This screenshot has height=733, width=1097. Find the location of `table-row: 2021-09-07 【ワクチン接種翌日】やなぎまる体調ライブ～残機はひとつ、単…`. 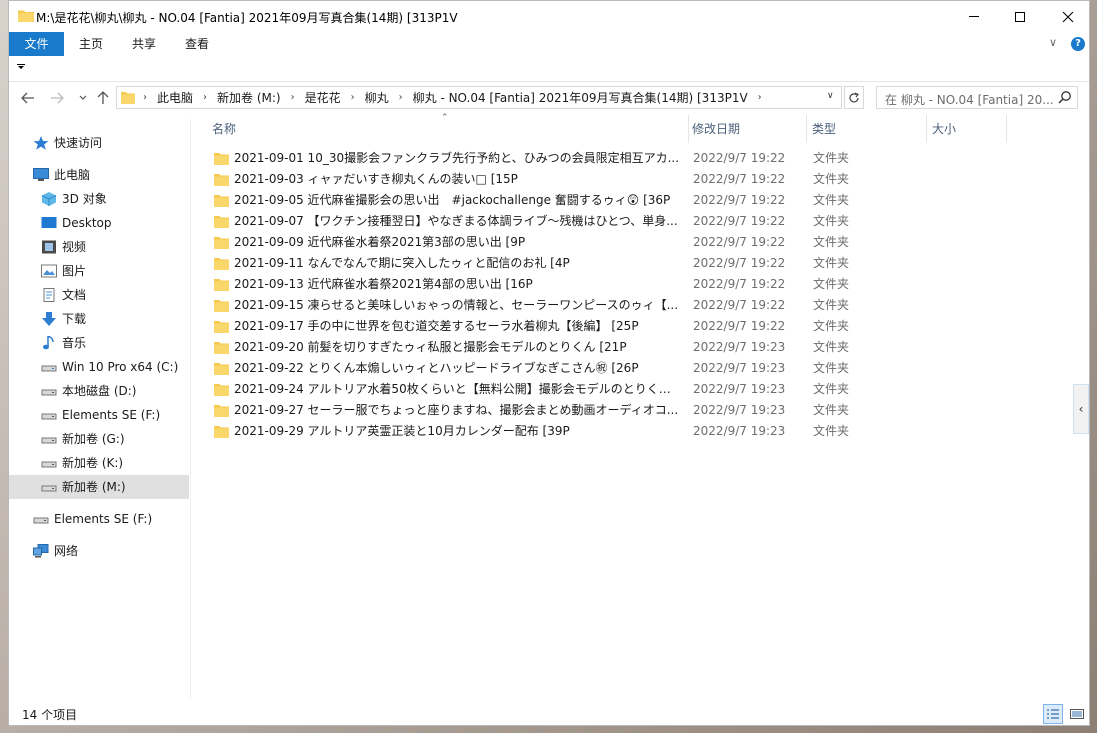

table-row: 2021-09-07 【ワクチン接種翌日】やなぎまる体調ライブ～残機はひとつ、単… is located at coordinates (542, 221).